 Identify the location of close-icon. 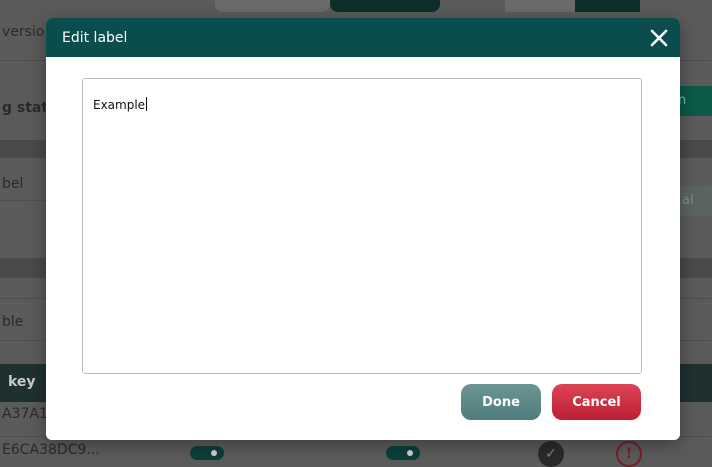
(659, 38).